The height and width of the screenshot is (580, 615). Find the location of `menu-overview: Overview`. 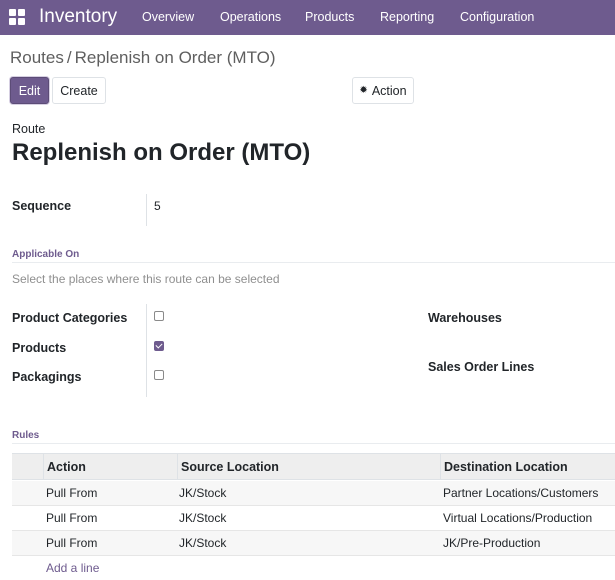

menu-overview: Overview is located at coordinates (168, 17).